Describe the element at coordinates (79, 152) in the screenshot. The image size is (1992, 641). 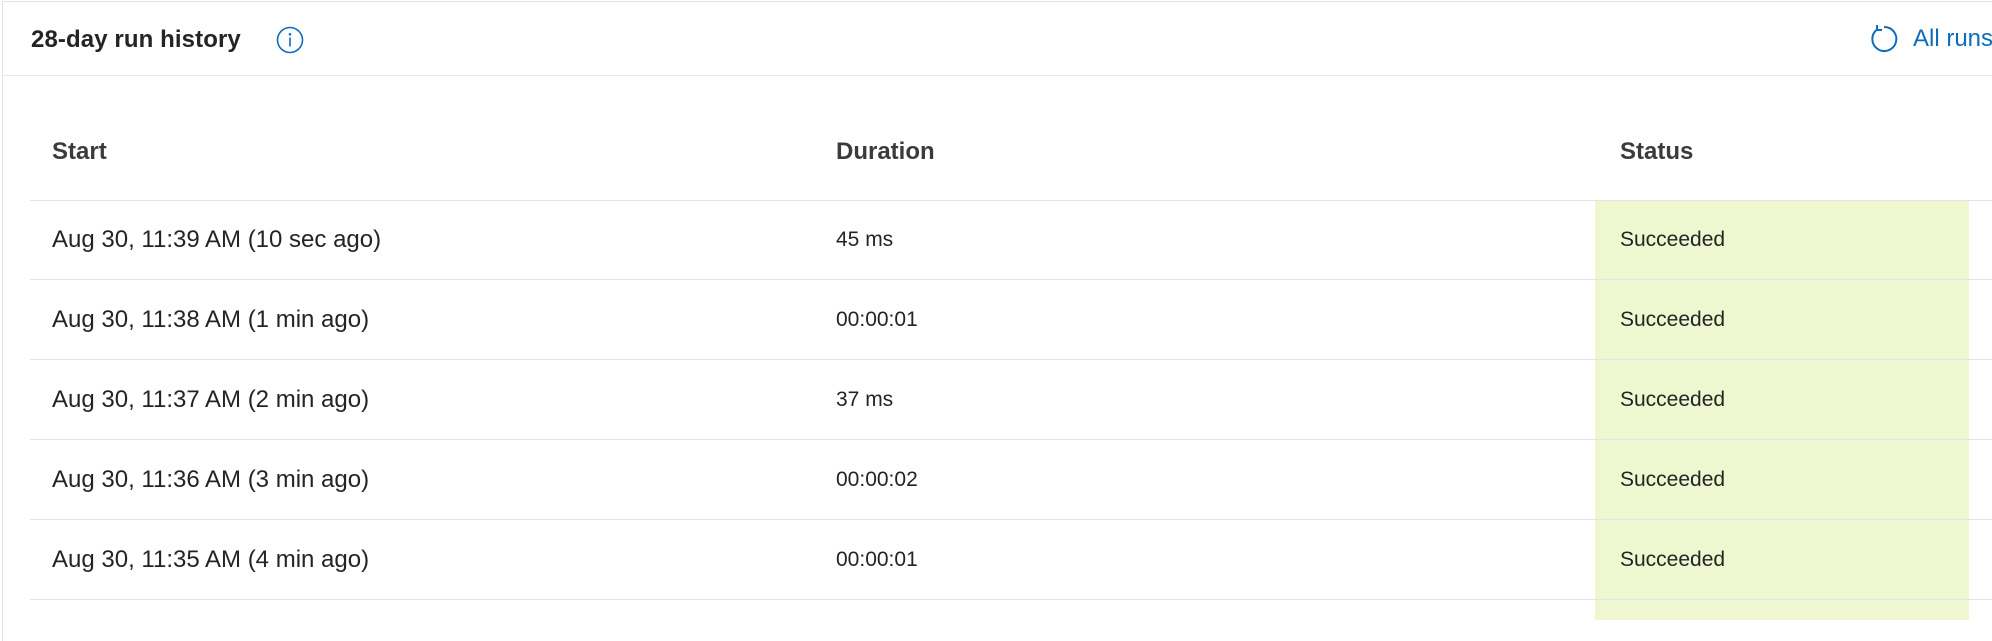
I see `column-header-start: Start` at that location.